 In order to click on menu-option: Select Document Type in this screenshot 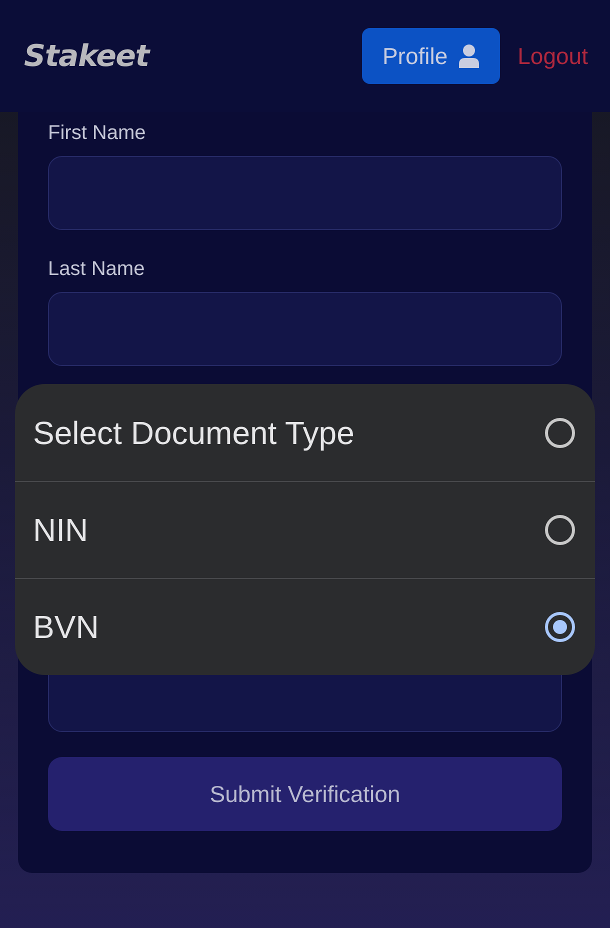, I will do `click(305, 432)`.